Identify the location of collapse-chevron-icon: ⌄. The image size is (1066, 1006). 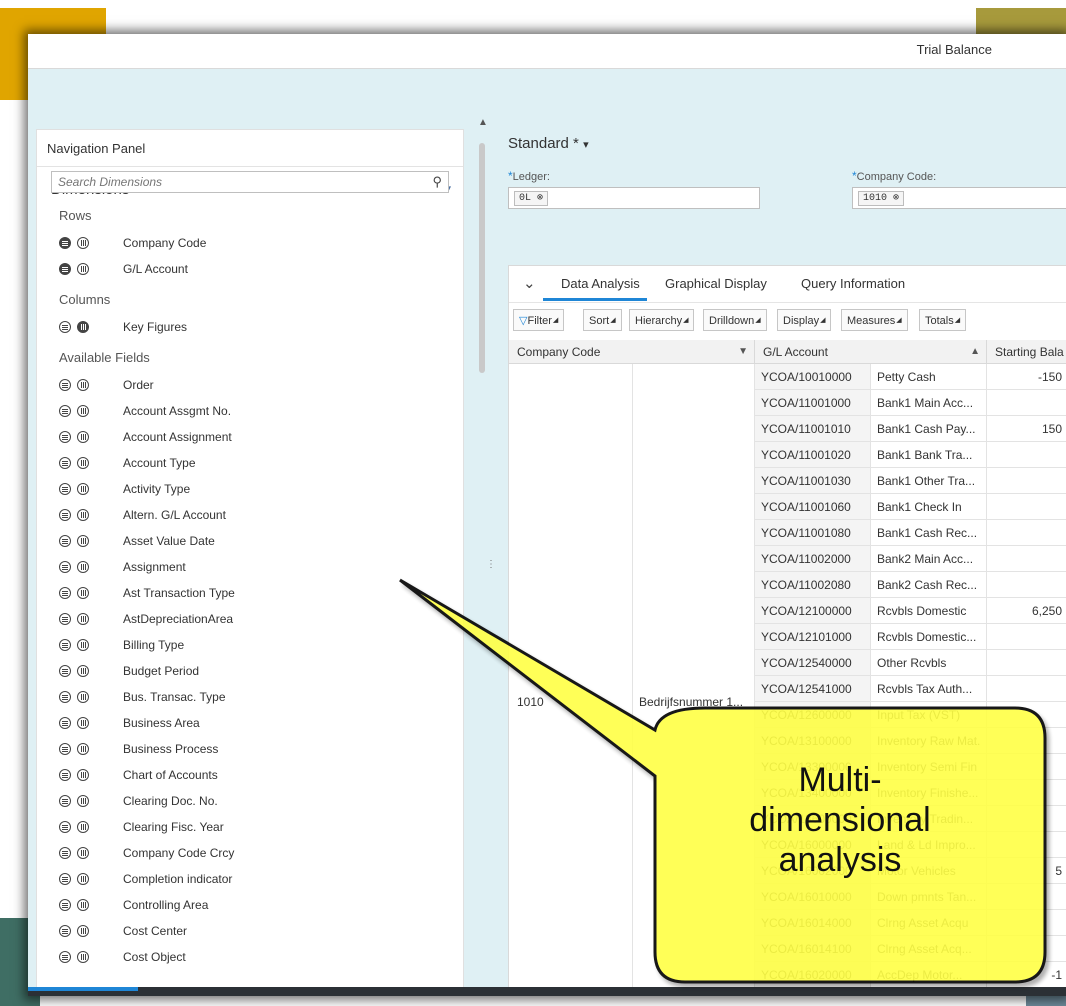
(529, 283).